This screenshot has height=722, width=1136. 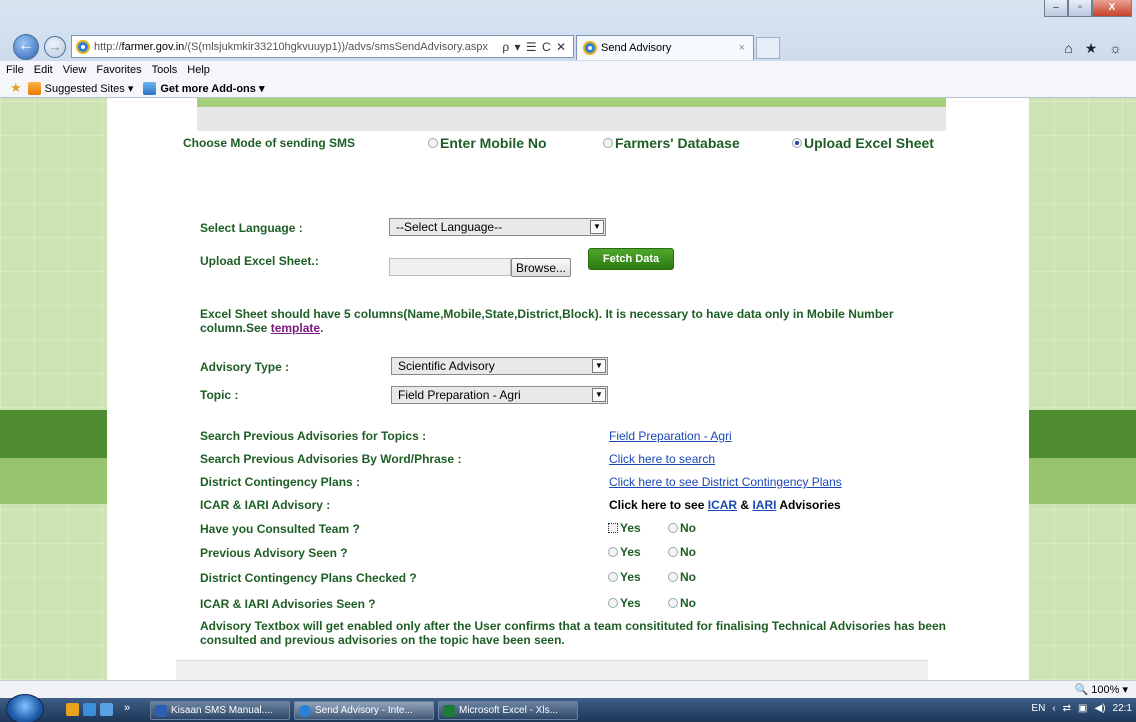 I want to click on advisory-type-value: Scientific Advisory, so click(x=446, y=366).